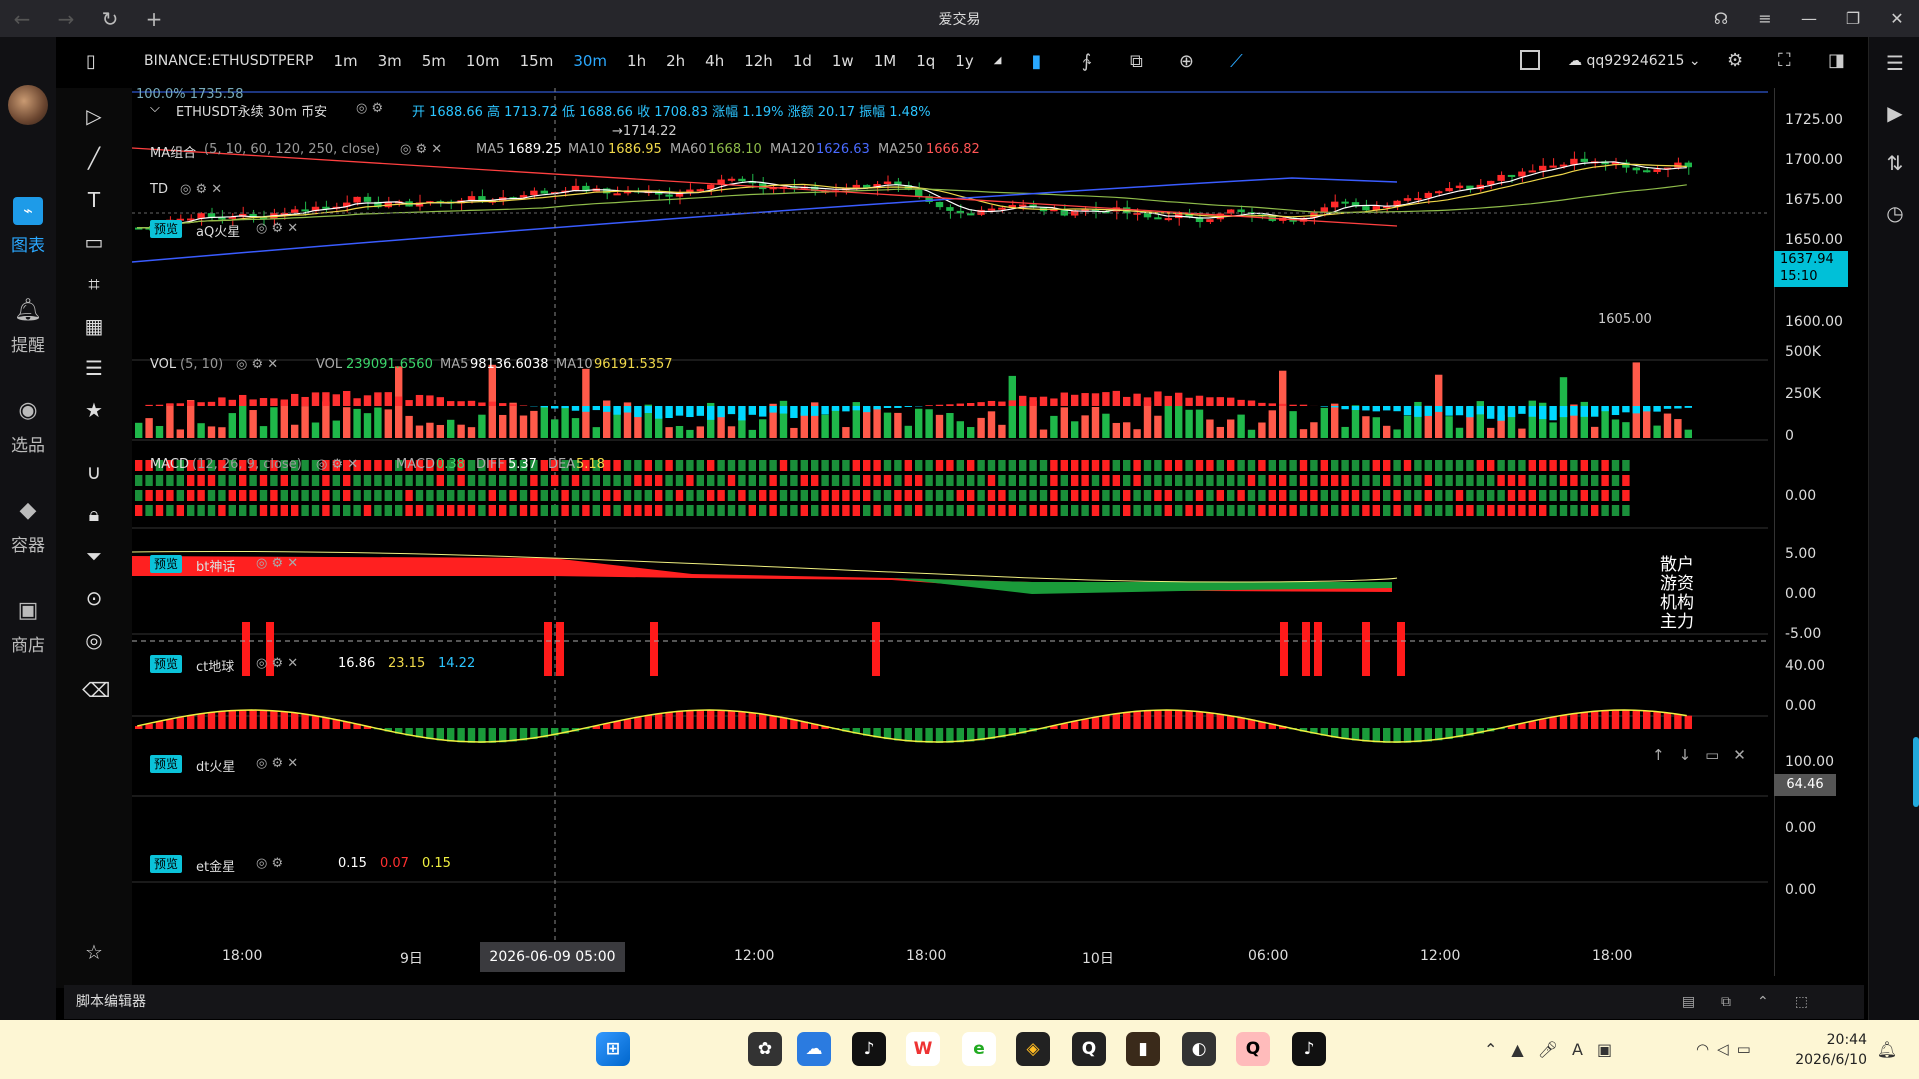  What do you see at coordinates (1727, 1049) in the screenshot?
I see `wifi-volume-icons: ◠◁▭` at bounding box center [1727, 1049].